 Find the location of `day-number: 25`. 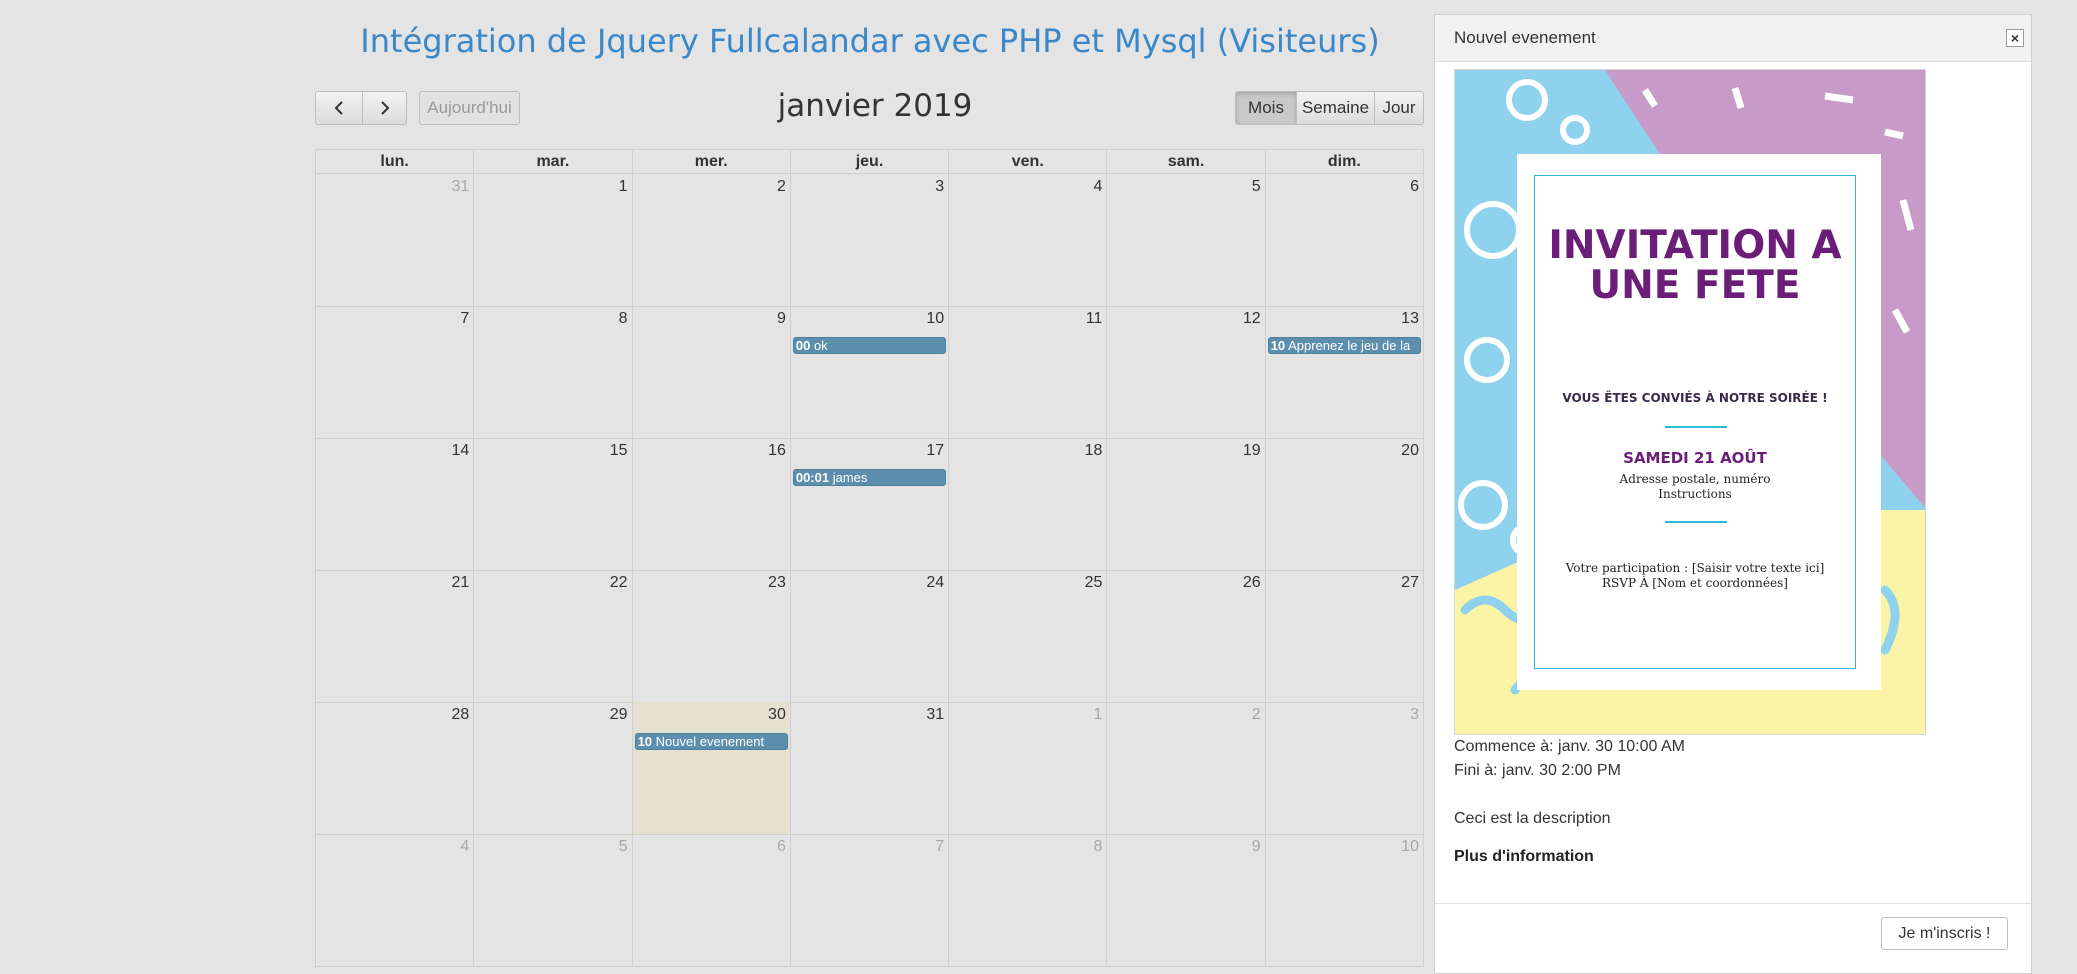

day-number: 25 is located at coordinates (1093, 582).